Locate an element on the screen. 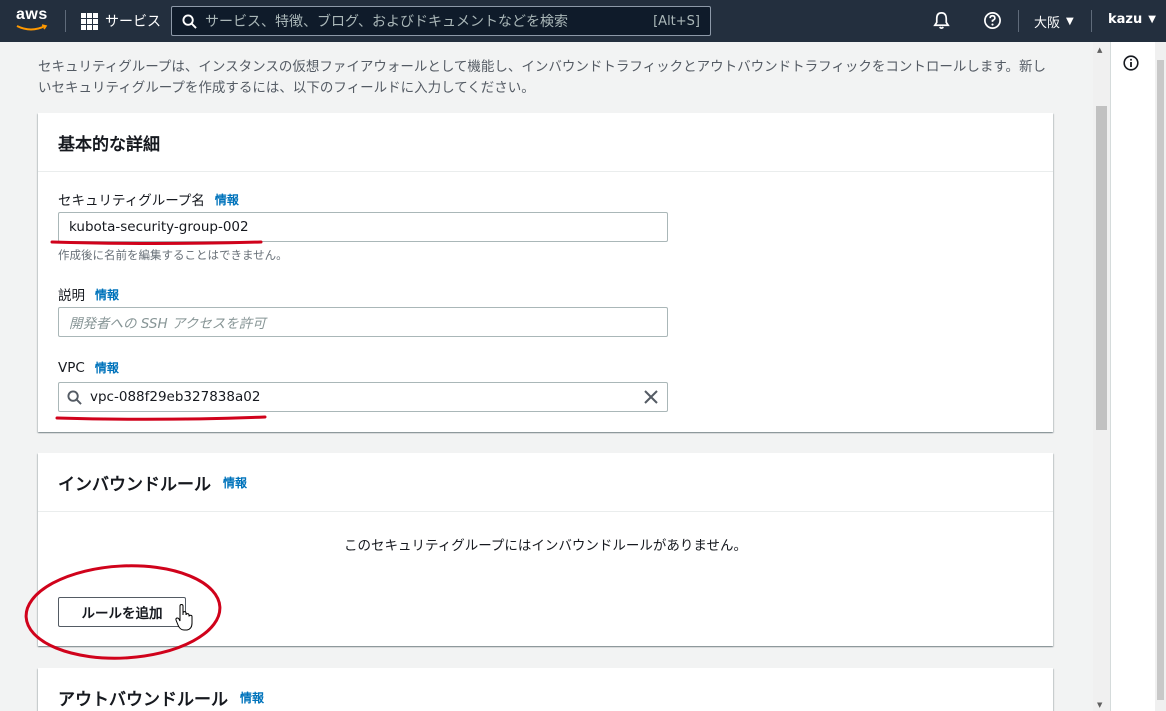 This screenshot has height=711, width=1166. aws-logo-text: aws is located at coordinates (32, 14).